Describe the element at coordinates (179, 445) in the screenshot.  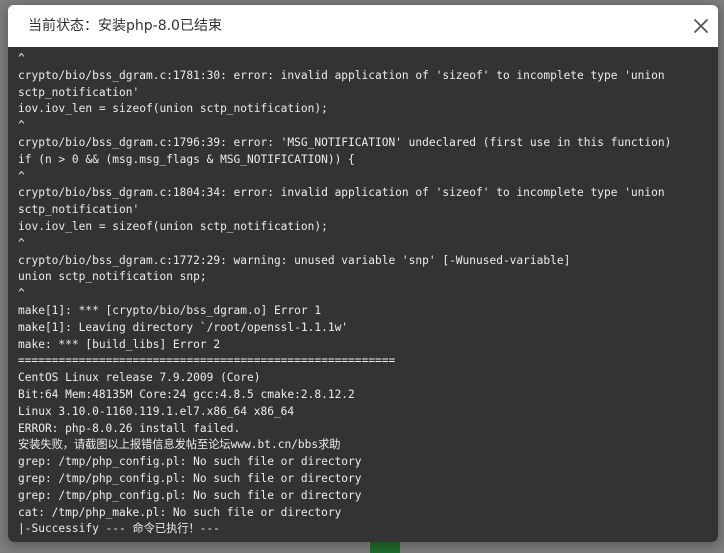
I see `console-line: 安装失败，请截图以上报错信息发帖至论坛www.bt.cn/bbs求助` at that location.